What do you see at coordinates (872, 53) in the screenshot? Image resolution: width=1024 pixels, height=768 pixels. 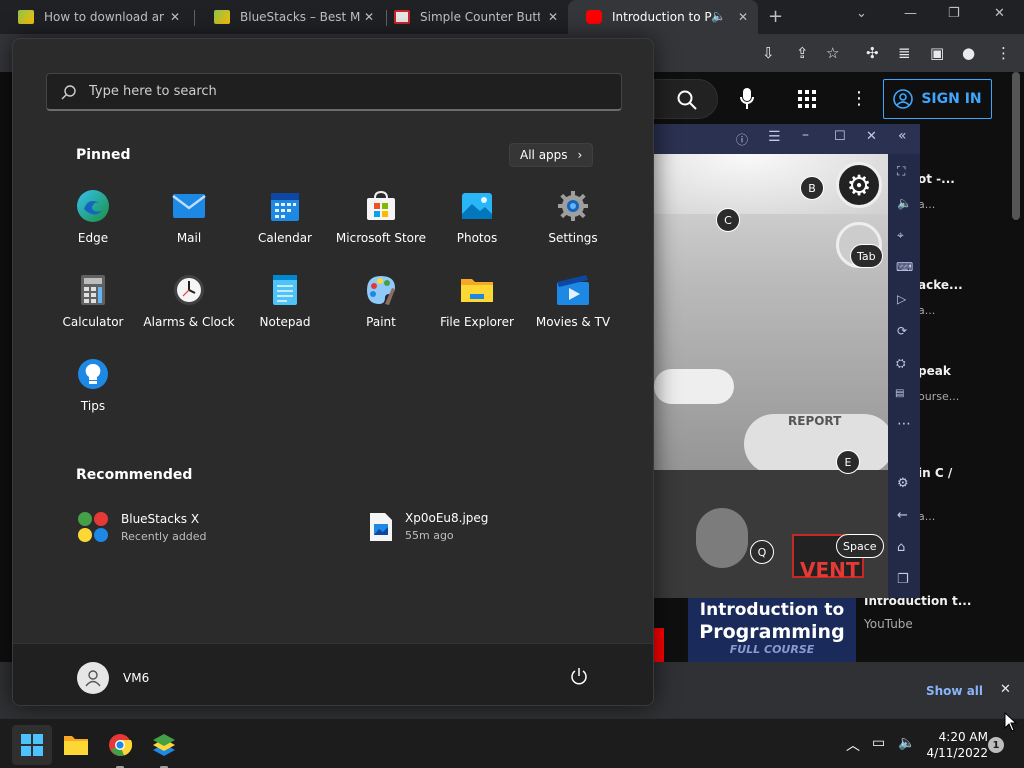 I see `extensions-icon: ✣` at bounding box center [872, 53].